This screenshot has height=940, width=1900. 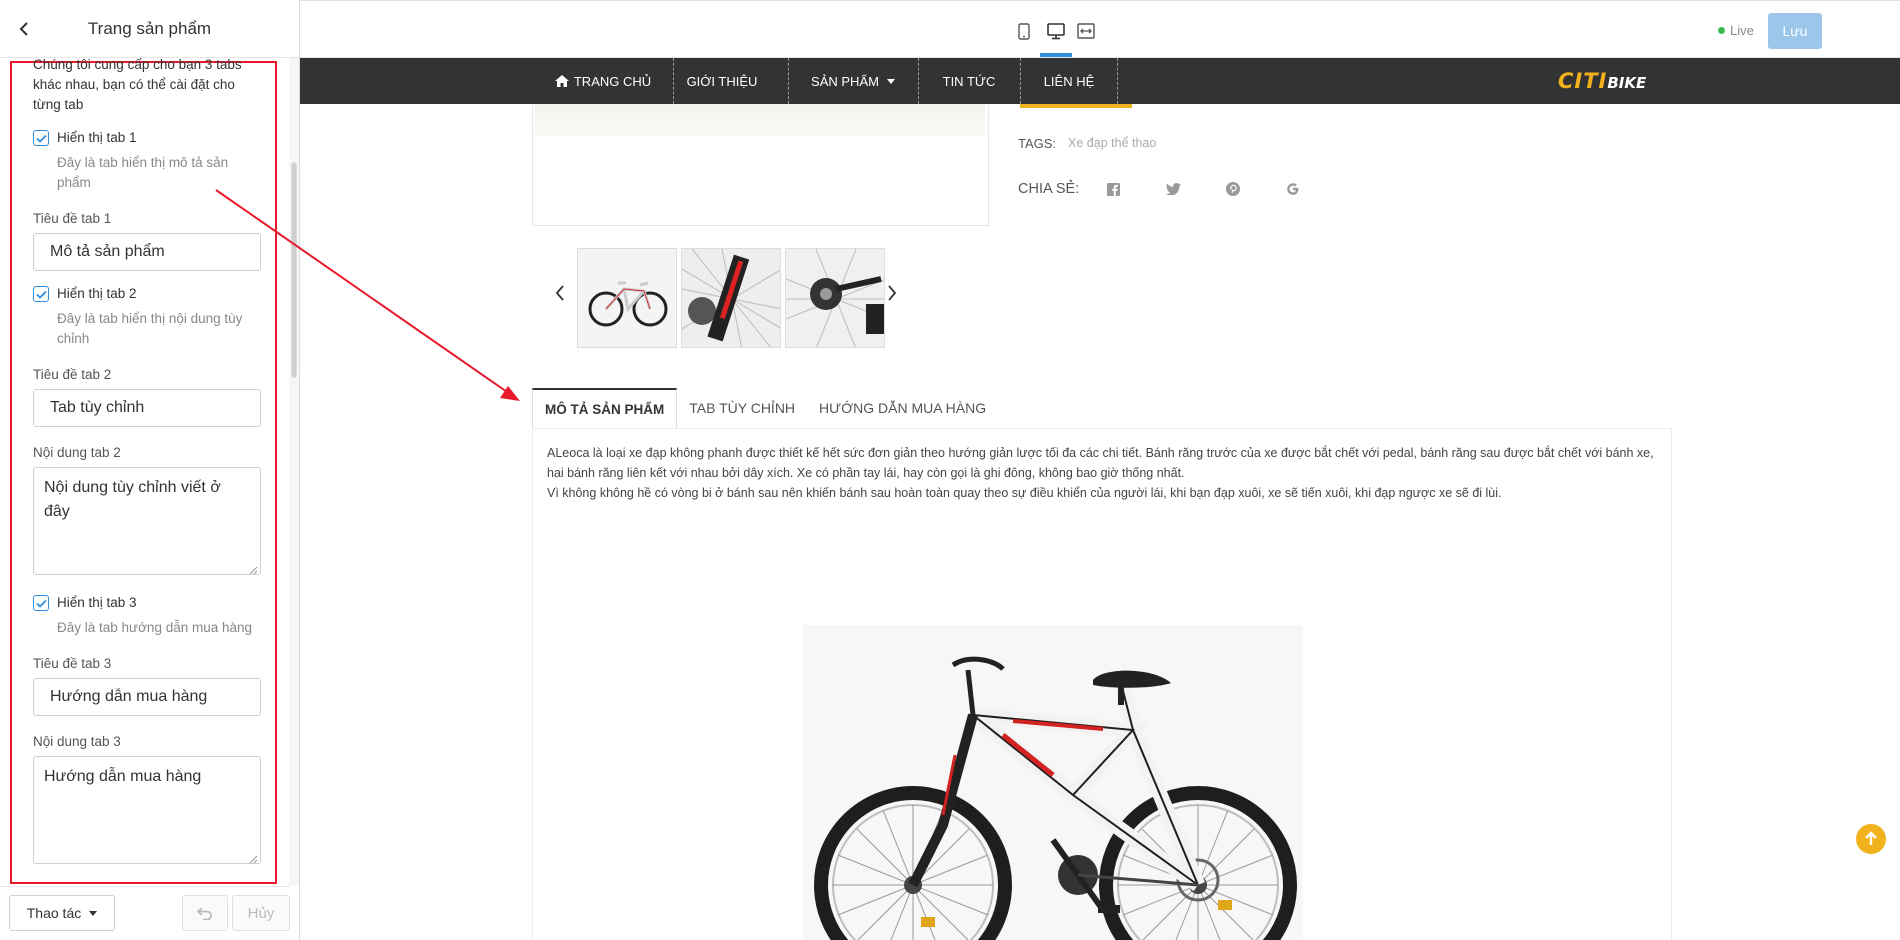 I want to click on live-status: Live, so click(x=1736, y=30).